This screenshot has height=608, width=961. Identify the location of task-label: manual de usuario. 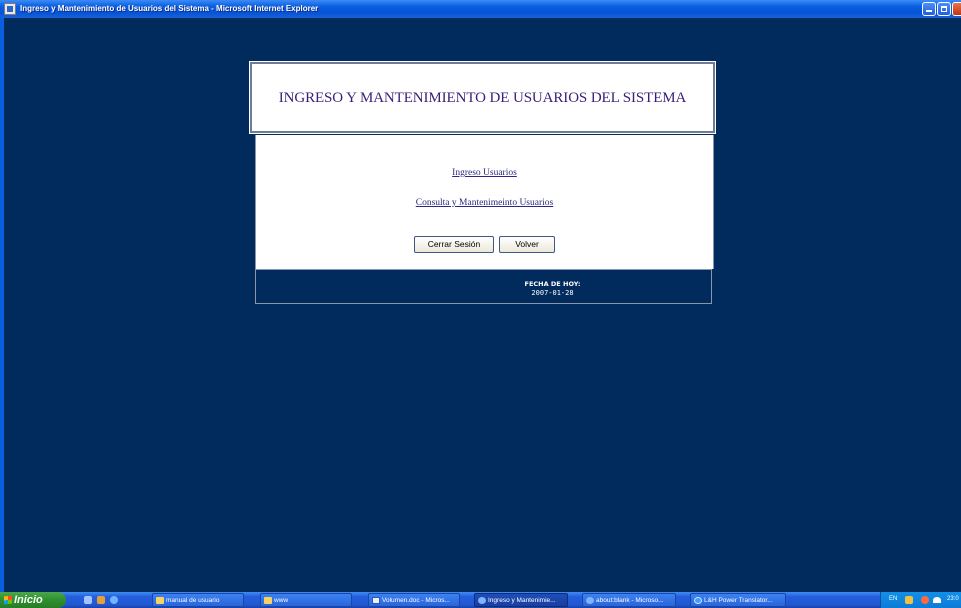
(193, 600).